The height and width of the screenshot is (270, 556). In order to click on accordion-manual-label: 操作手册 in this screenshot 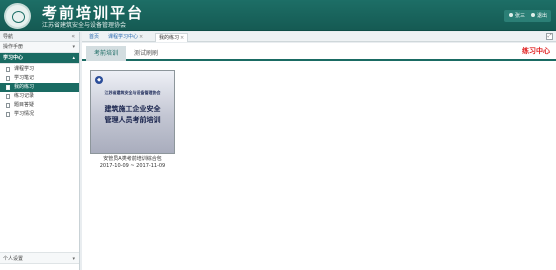, I will do `click(13, 47)`.